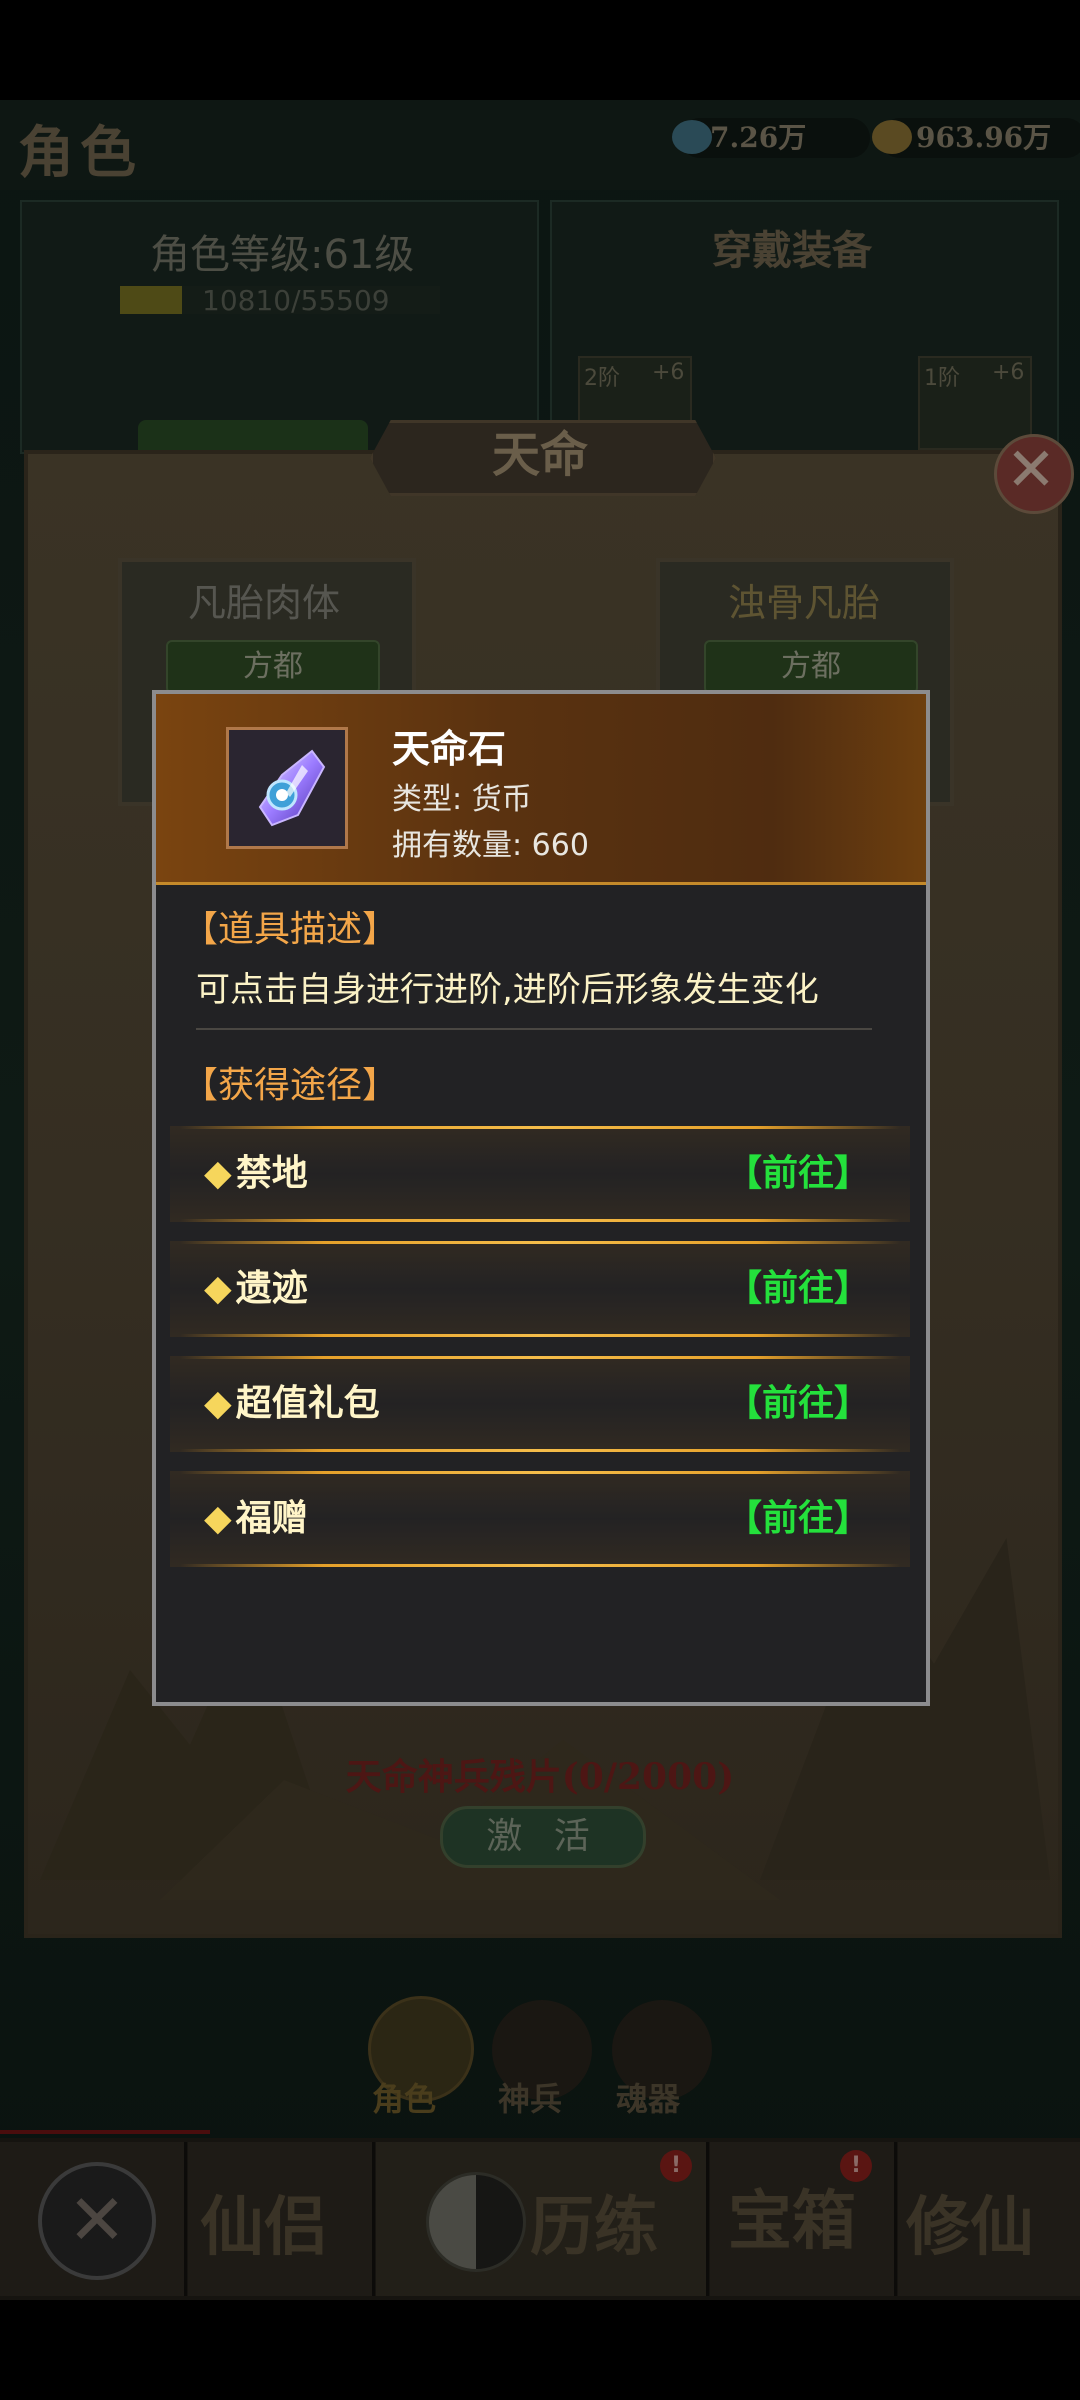 Image resolution: width=1080 pixels, height=2400 pixels. What do you see at coordinates (256, 1288) in the screenshot?
I see `acquisition-name: ◆ 遗迹` at bounding box center [256, 1288].